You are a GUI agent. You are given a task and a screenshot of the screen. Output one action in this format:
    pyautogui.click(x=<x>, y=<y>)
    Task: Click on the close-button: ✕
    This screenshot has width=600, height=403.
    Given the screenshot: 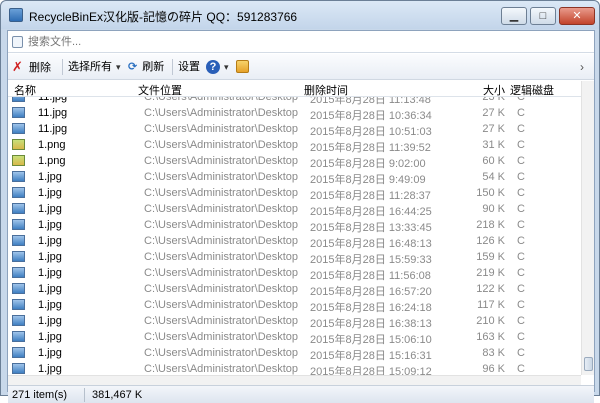 What is the action you would take?
    pyautogui.click(x=577, y=16)
    